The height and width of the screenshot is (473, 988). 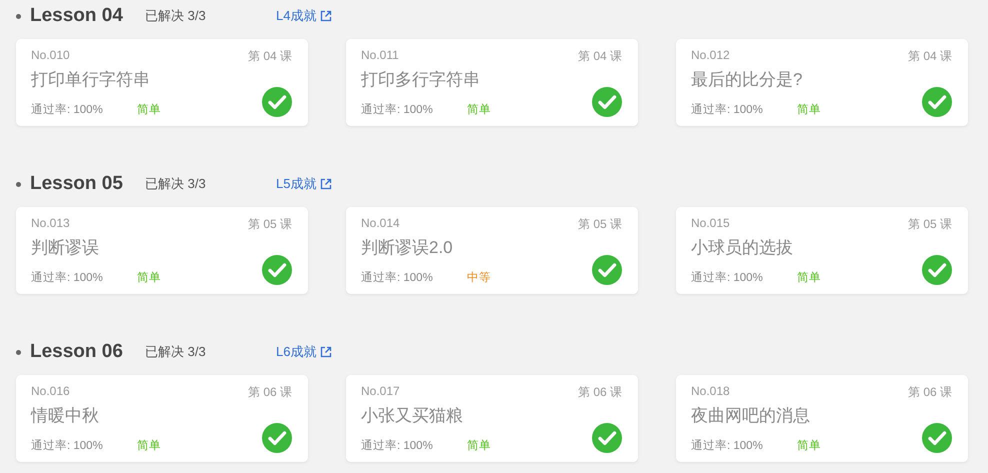 I want to click on problem-title: 小球员的选拔, so click(x=742, y=248).